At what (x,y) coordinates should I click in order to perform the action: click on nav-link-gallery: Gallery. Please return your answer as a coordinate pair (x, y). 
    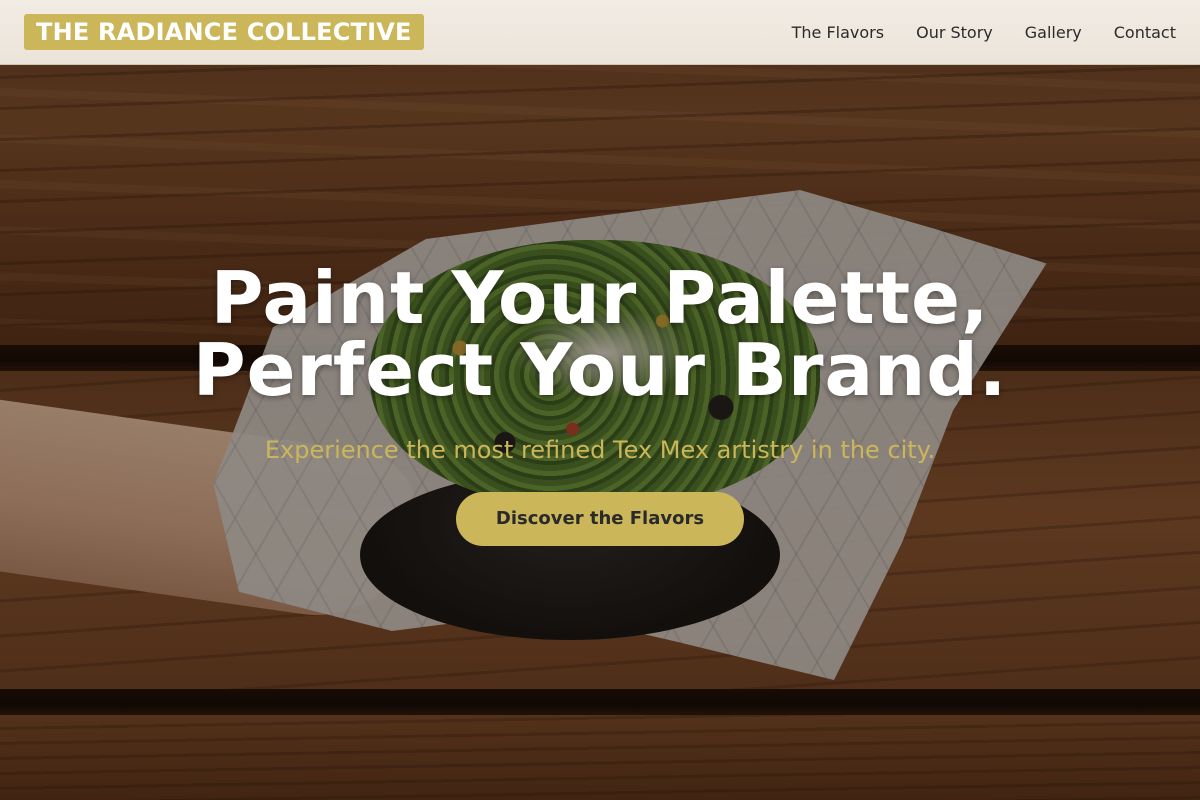
    Looking at the image, I should click on (1053, 32).